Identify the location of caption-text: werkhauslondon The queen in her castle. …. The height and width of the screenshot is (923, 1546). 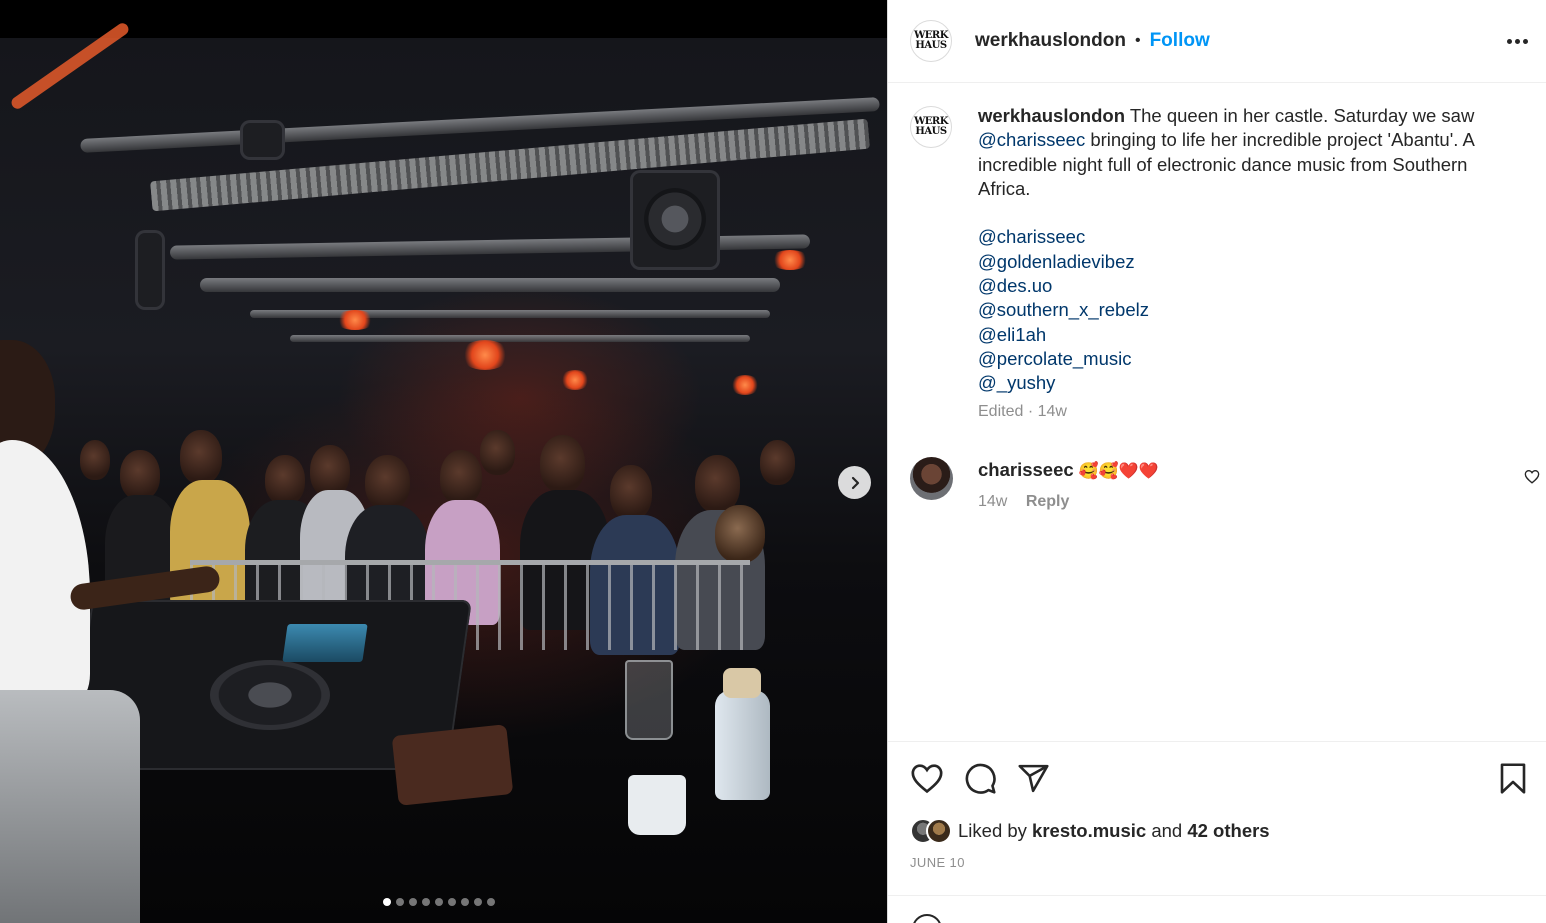
(1254, 250).